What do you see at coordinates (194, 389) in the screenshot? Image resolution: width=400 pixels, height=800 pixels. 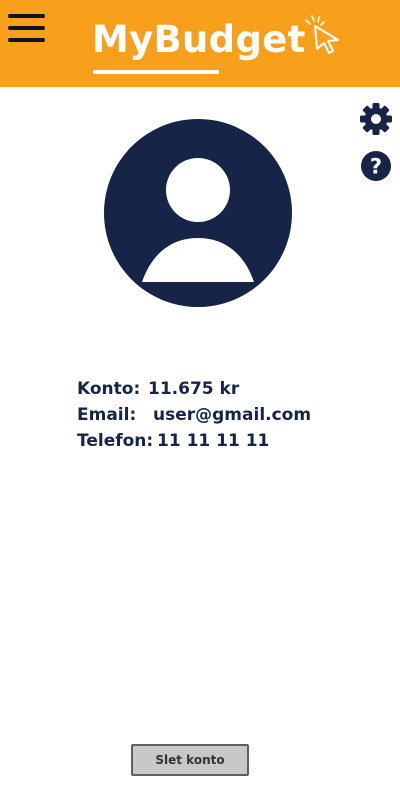 I see `balance-value: 11.675 kr` at bounding box center [194, 389].